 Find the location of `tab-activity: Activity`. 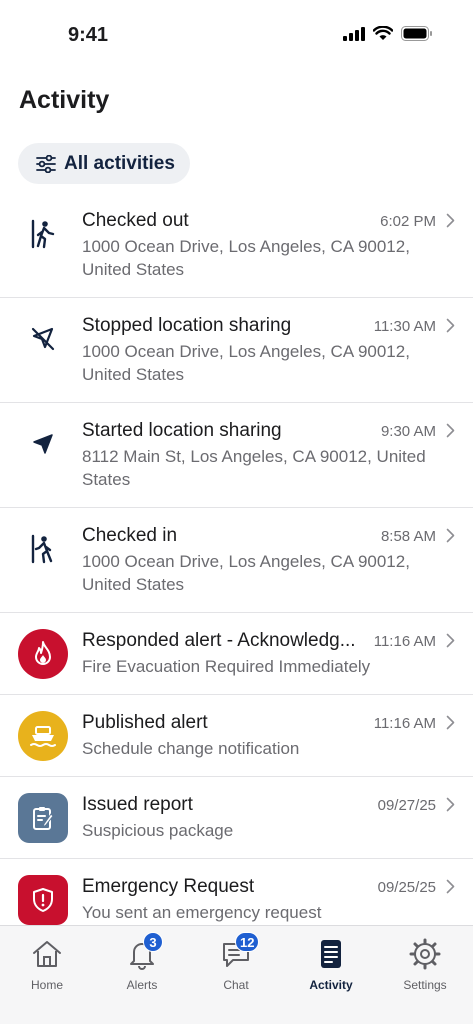

tab-activity: Activity is located at coordinates (331, 965).